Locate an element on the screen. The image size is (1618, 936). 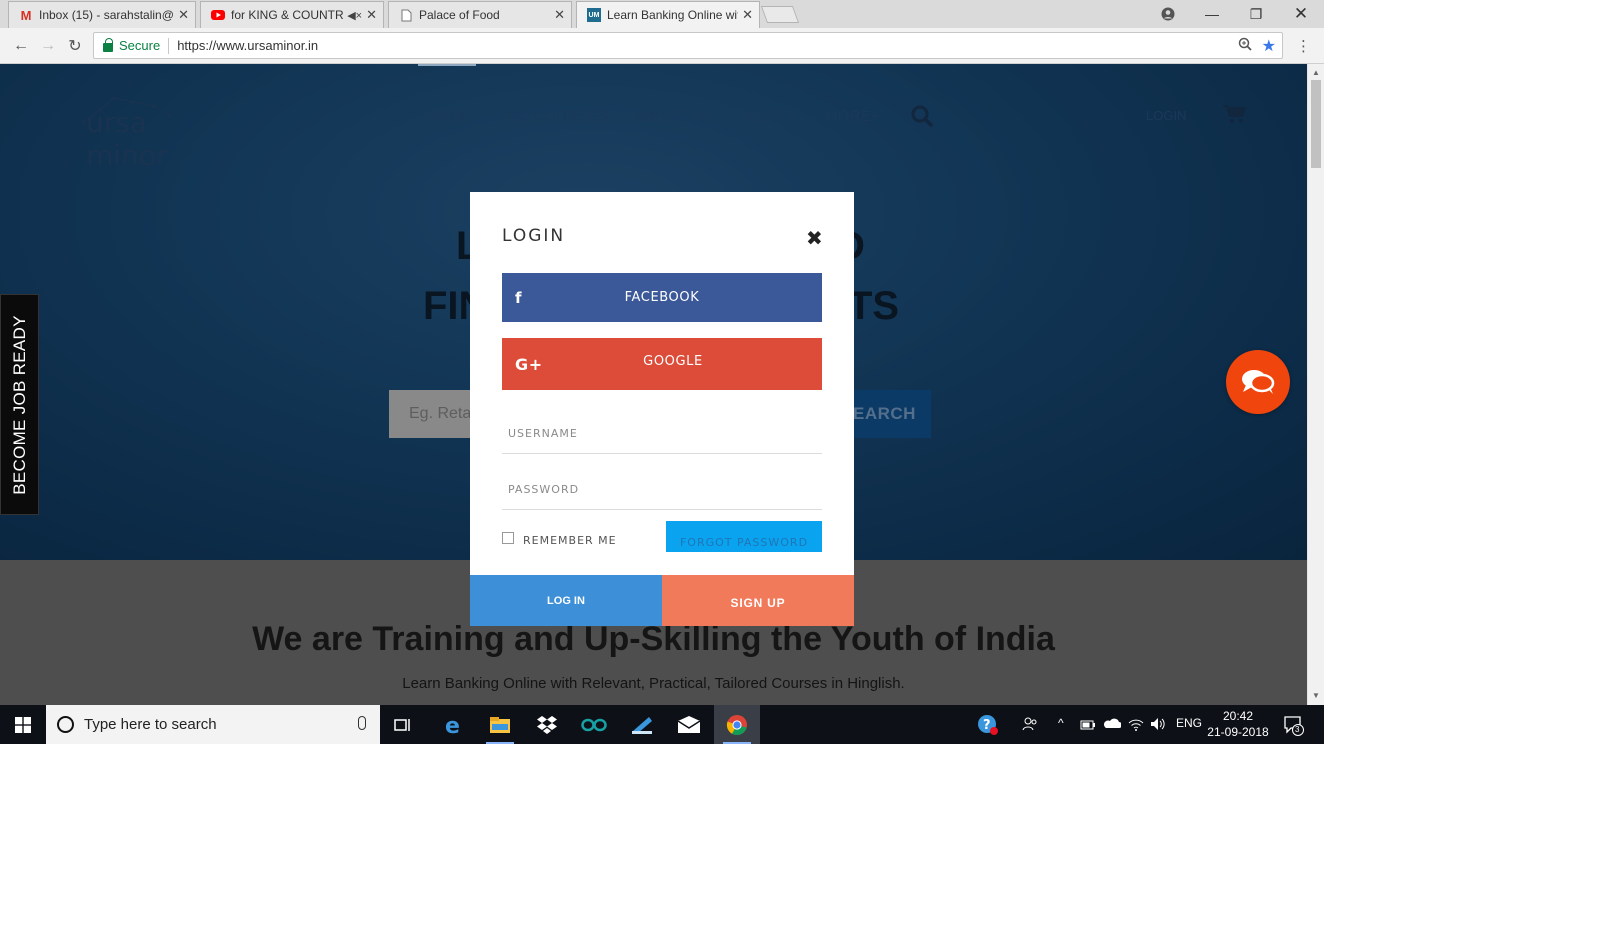
file-explorer-icon is located at coordinates (500, 724).